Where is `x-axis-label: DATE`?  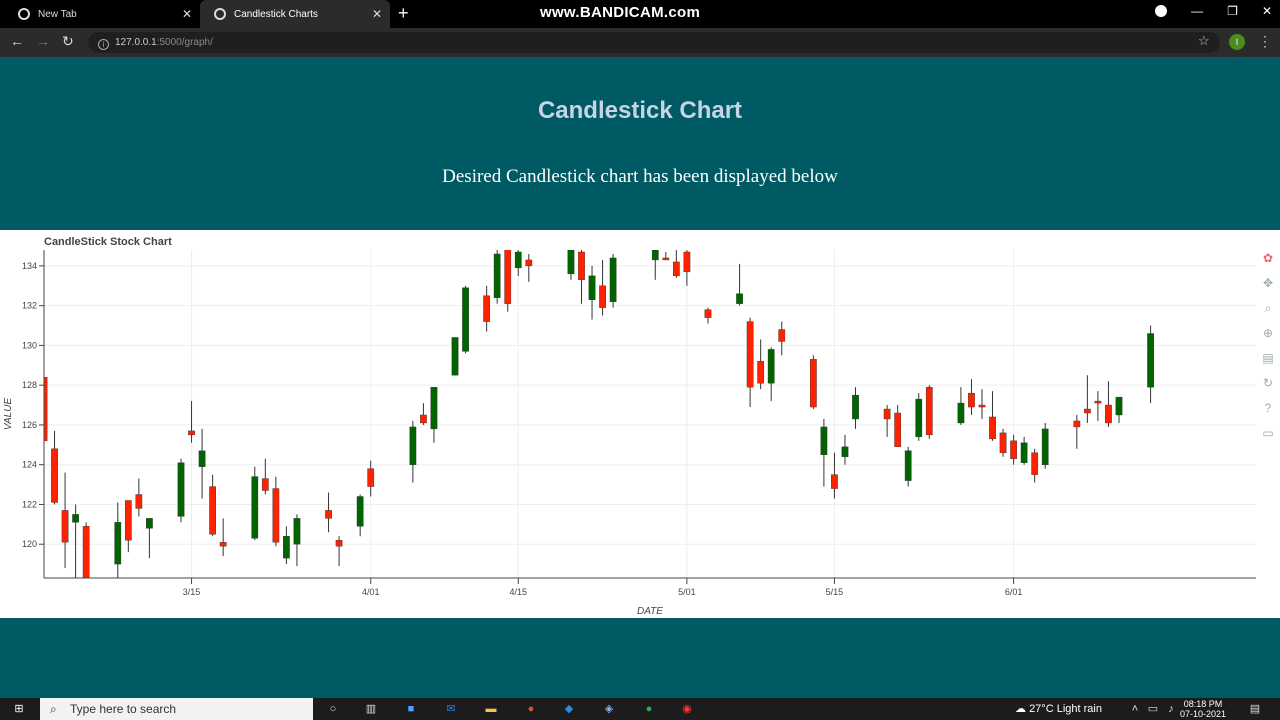 x-axis-label: DATE is located at coordinates (650, 611).